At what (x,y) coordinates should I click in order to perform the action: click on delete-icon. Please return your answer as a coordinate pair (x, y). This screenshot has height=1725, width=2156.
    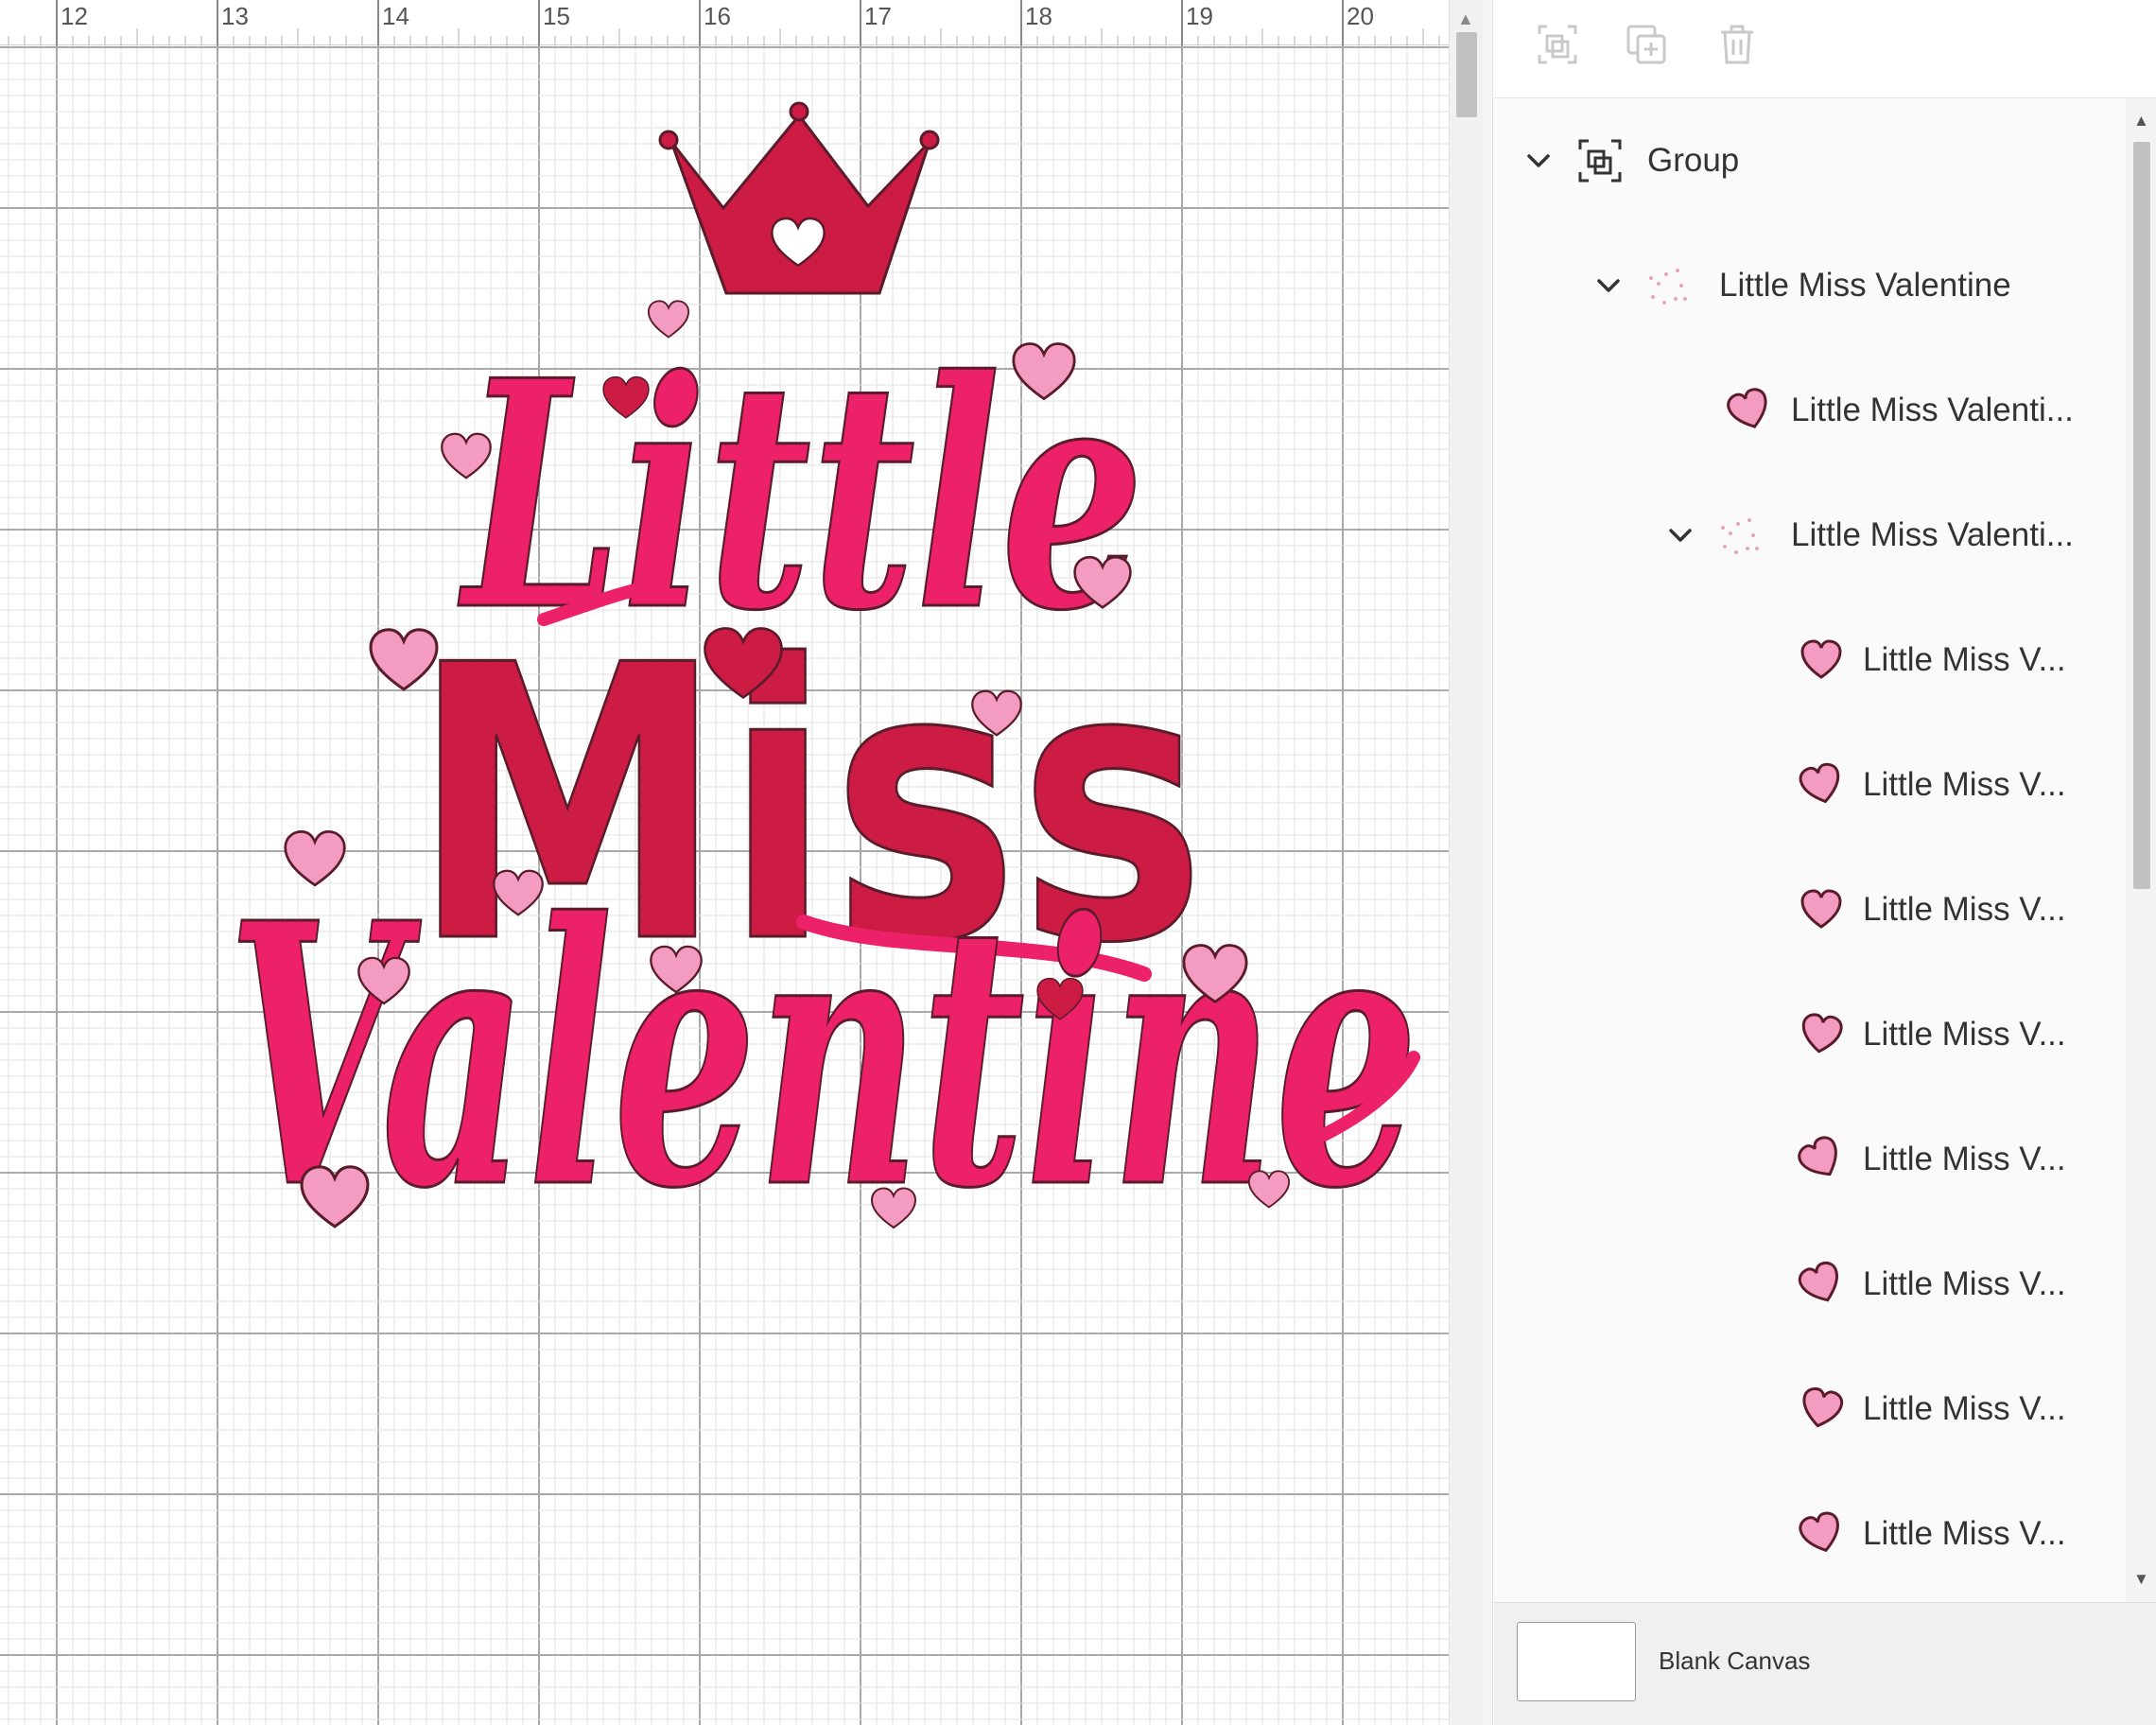
    Looking at the image, I should click on (1737, 44).